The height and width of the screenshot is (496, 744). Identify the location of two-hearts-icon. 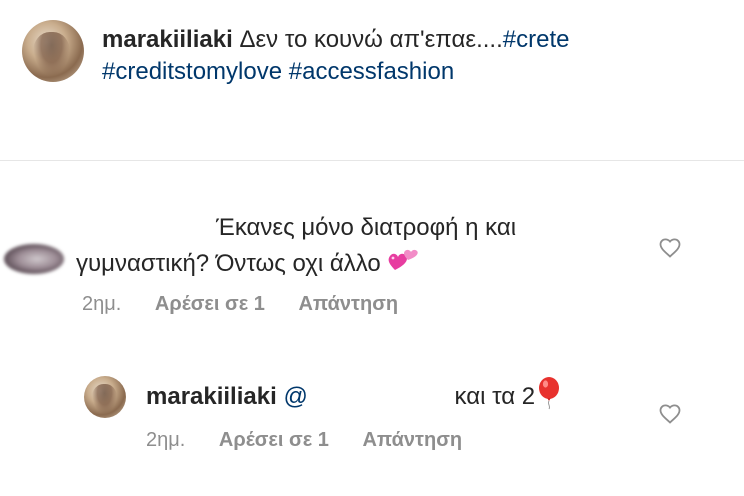
(403, 264).